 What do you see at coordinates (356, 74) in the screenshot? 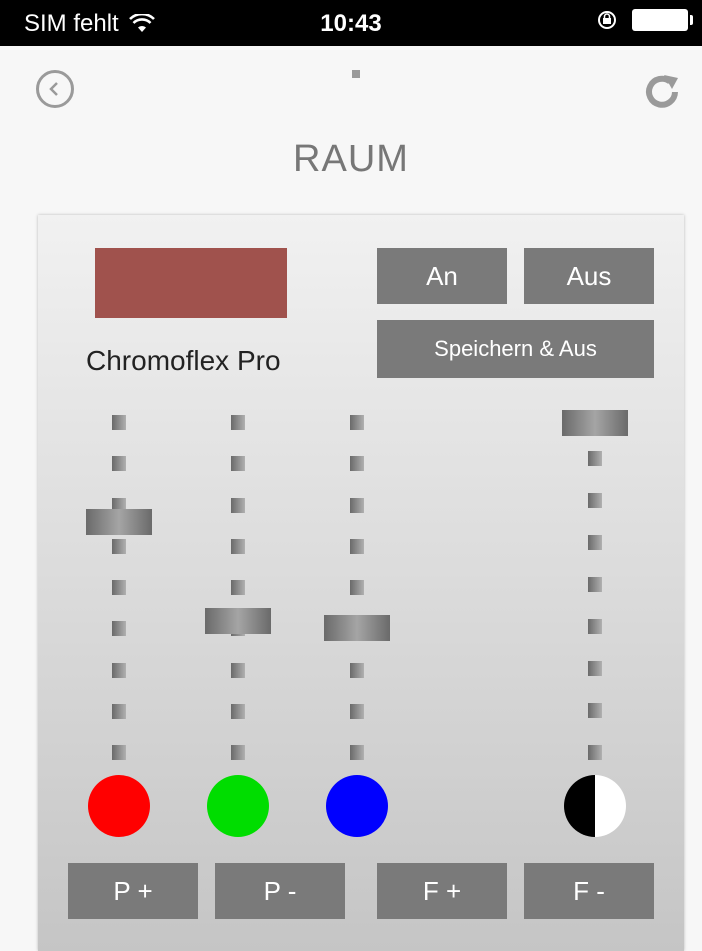
I see `page-indicator-dot` at bounding box center [356, 74].